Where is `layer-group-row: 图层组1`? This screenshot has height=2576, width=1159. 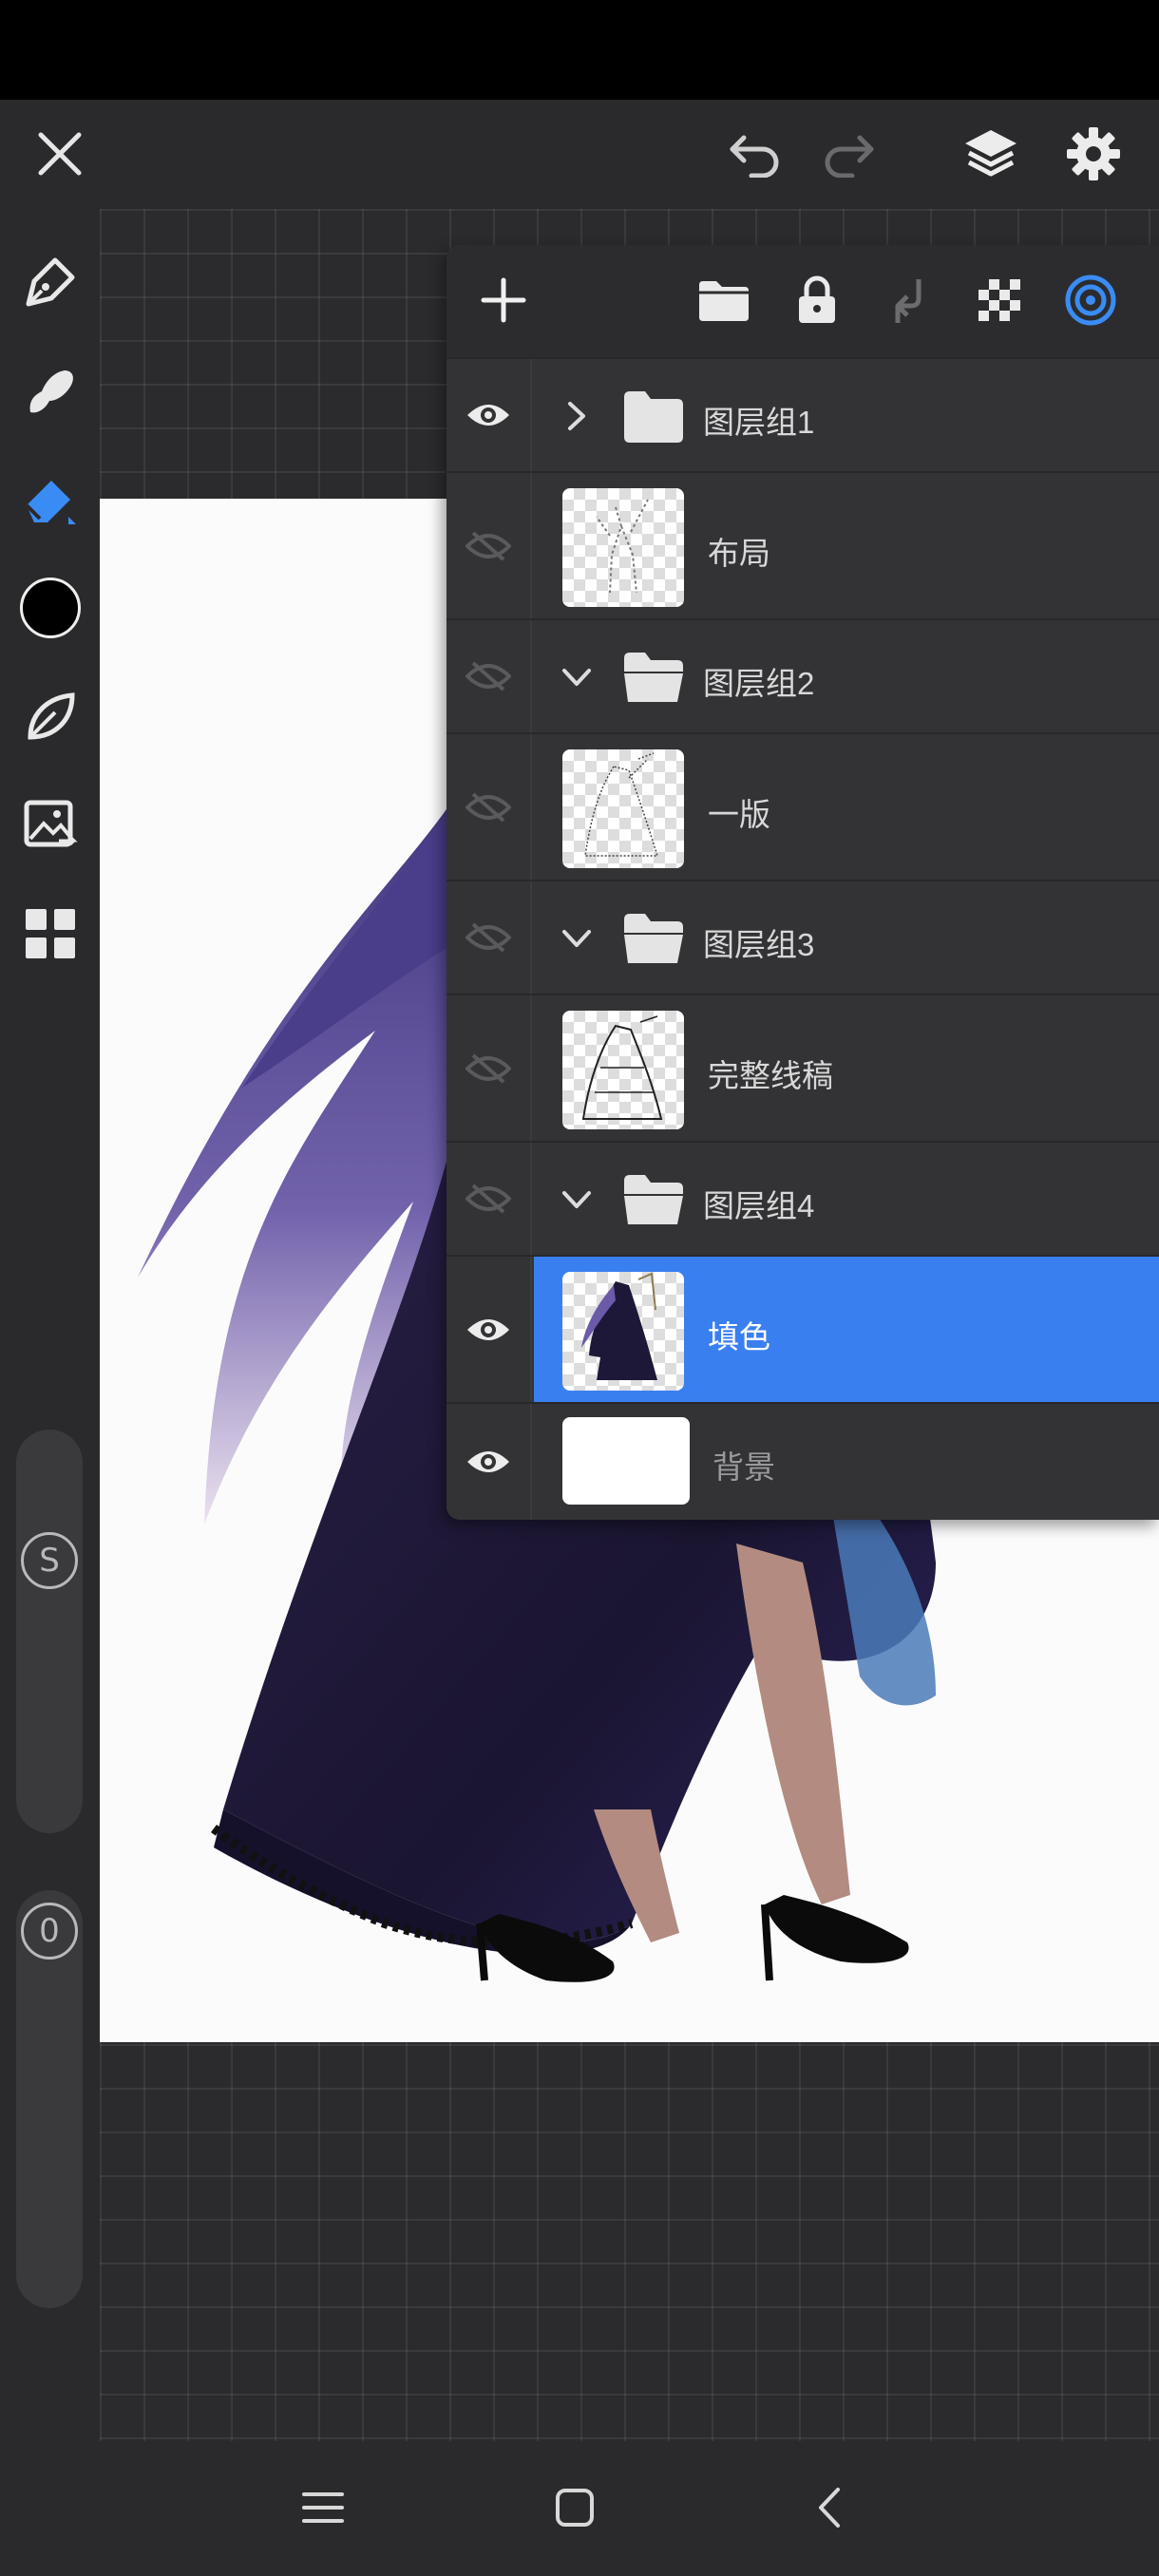 layer-group-row: 图层组1 is located at coordinates (802, 414).